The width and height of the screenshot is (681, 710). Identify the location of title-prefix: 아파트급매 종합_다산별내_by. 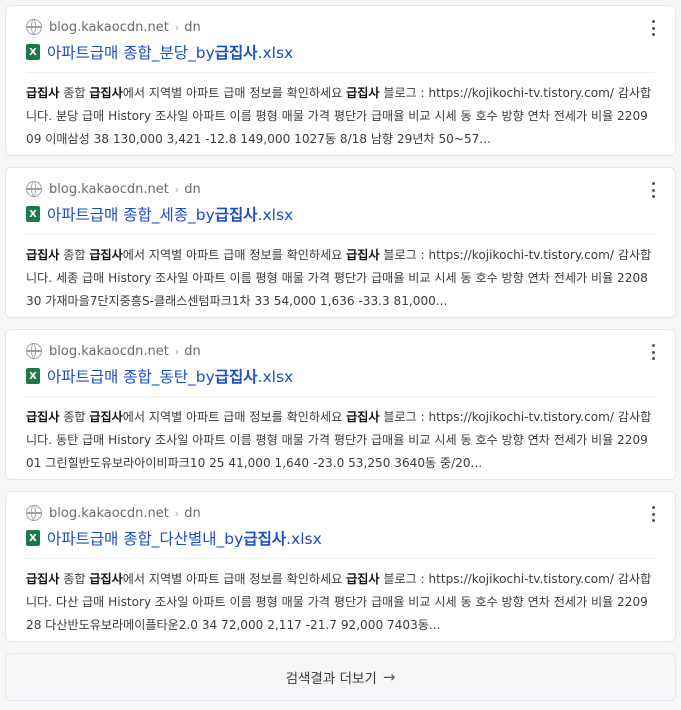
(145, 539).